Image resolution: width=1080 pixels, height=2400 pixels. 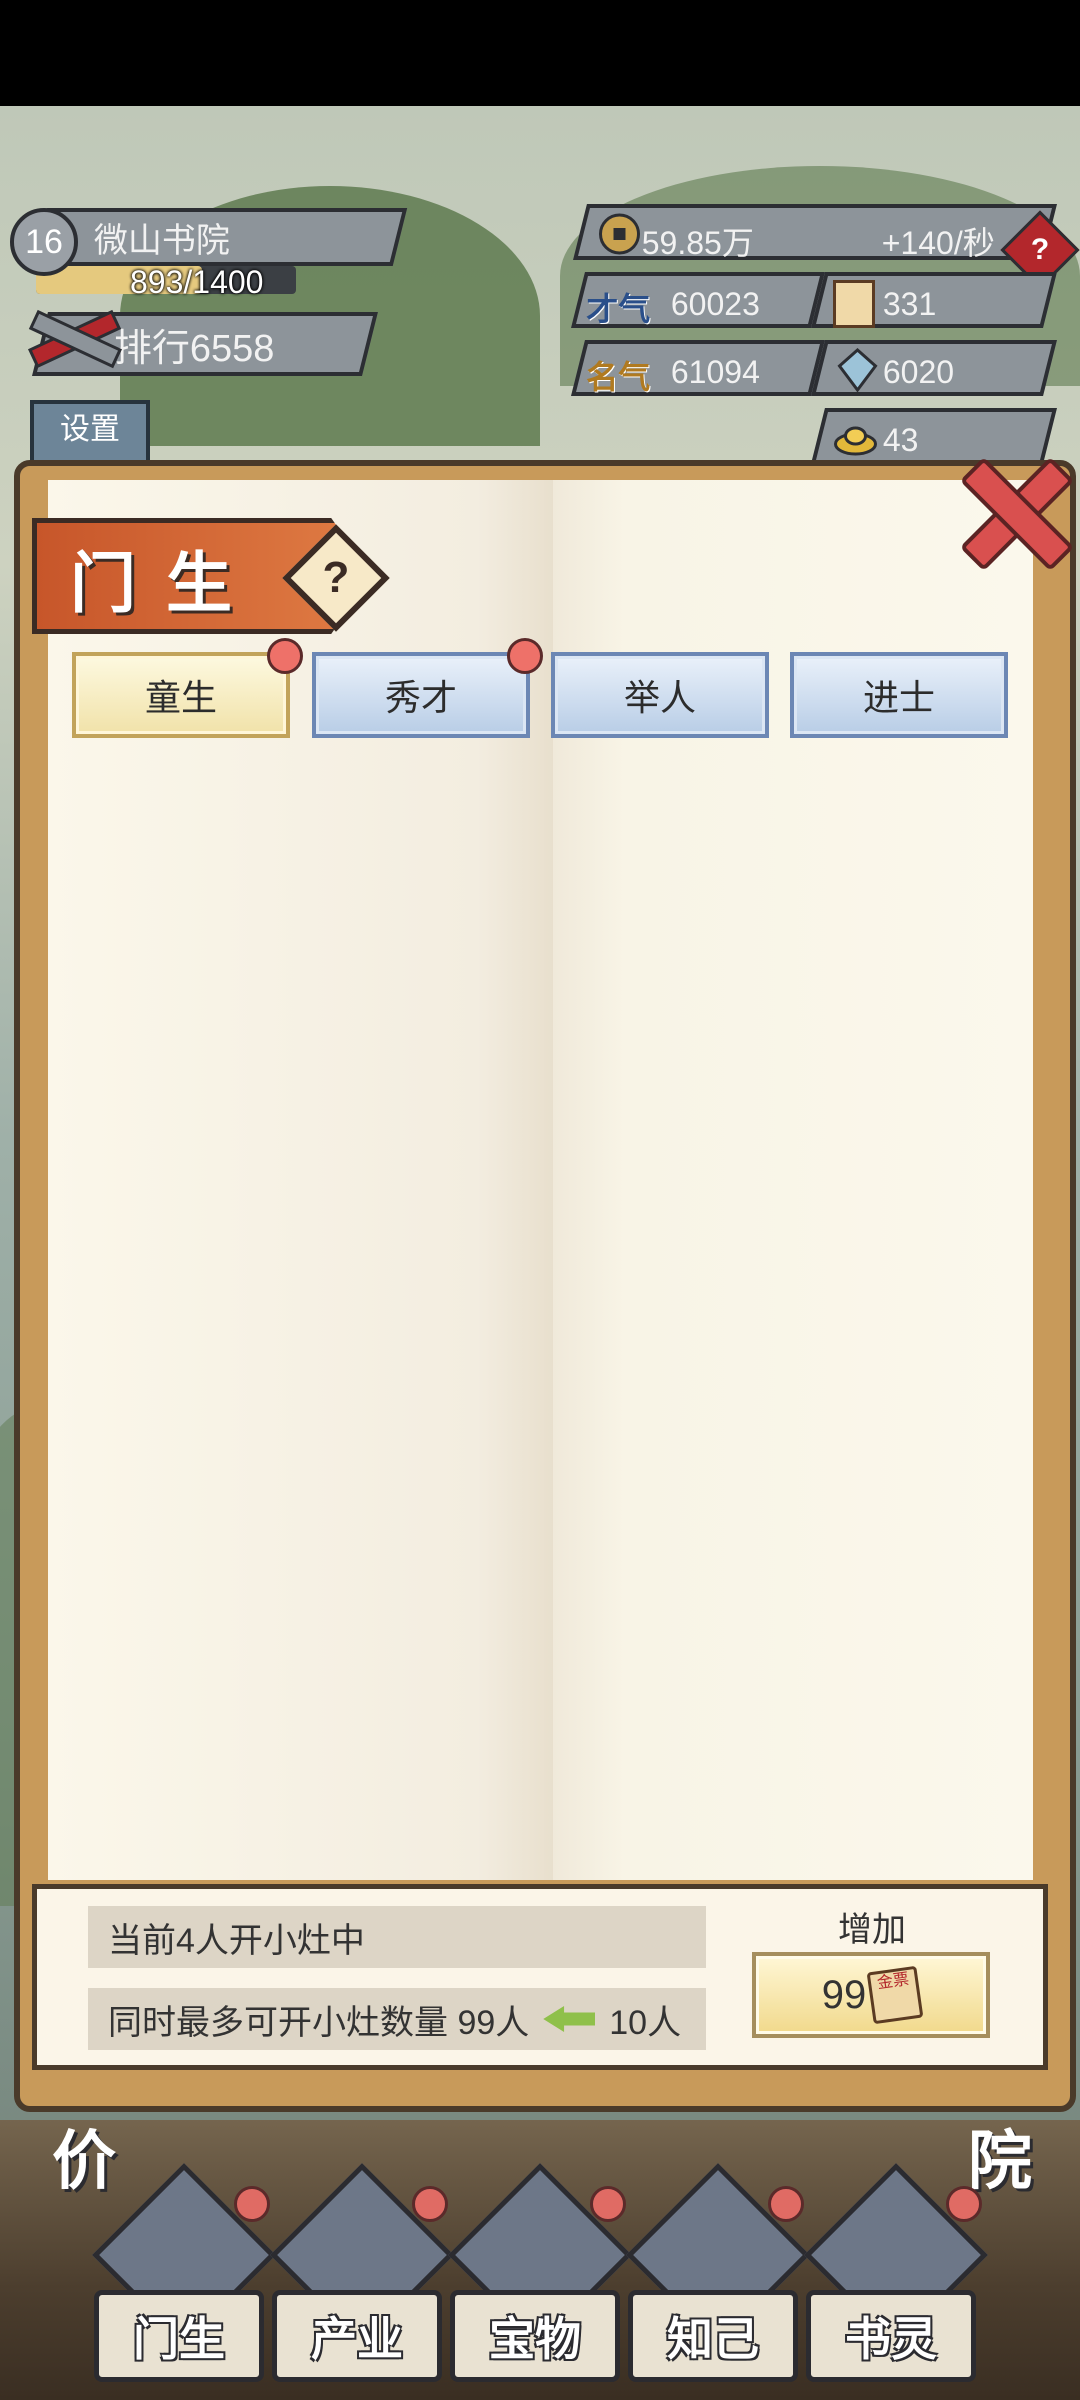 I want to click on coin-rate: +140/秒, so click(x=938, y=243).